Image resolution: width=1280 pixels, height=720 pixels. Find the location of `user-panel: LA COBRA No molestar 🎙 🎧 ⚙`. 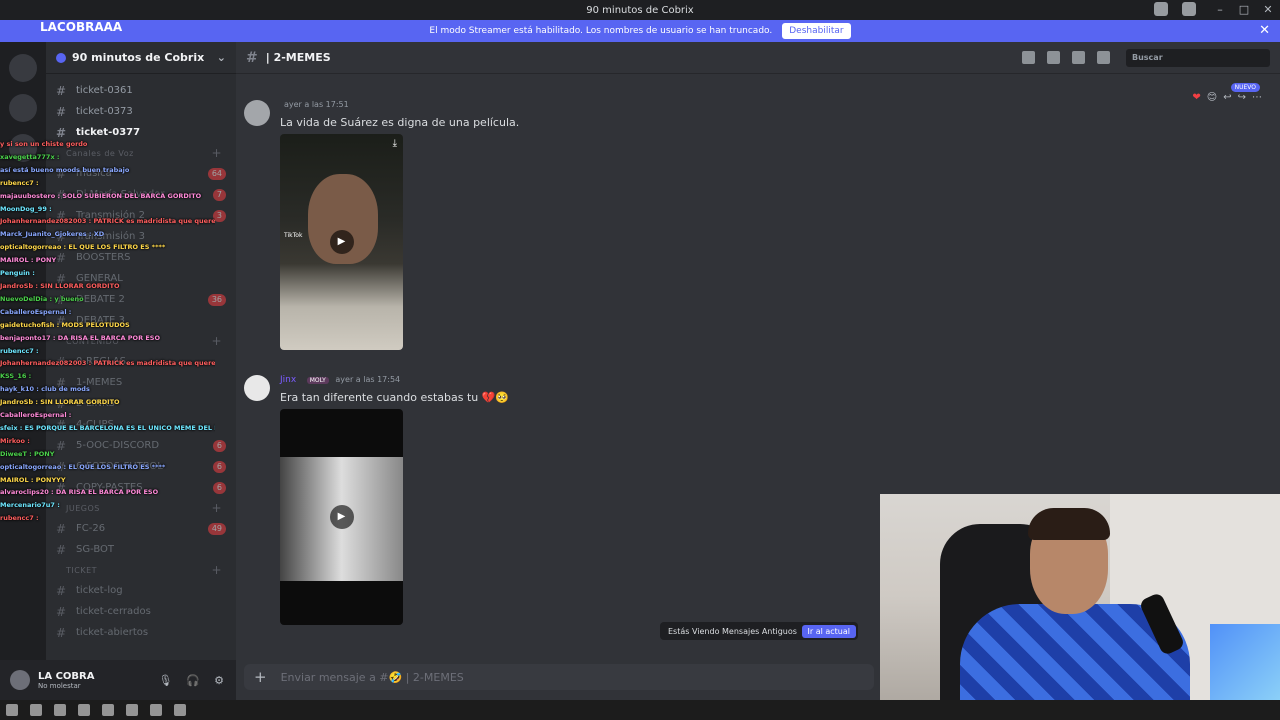

user-panel: LA COBRA No molestar 🎙 🎧 ⚙ is located at coordinates (118, 680).